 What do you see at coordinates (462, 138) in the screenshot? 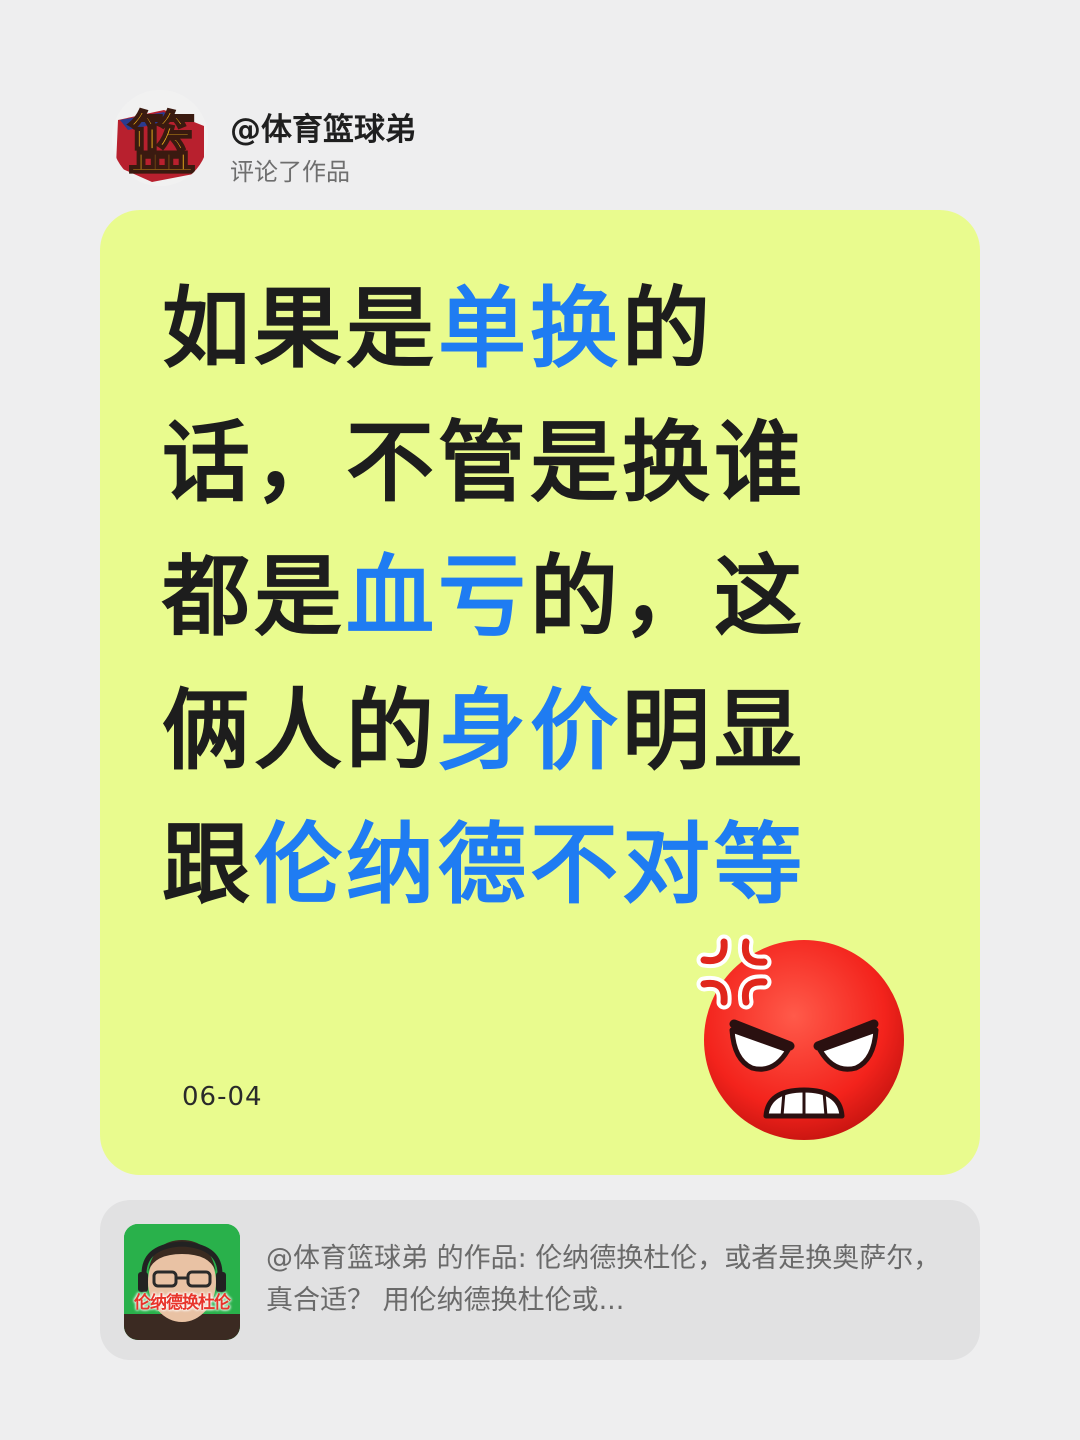
I see `comment-header: 篮 @体育篮球弟 评论了作品` at bounding box center [462, 138].